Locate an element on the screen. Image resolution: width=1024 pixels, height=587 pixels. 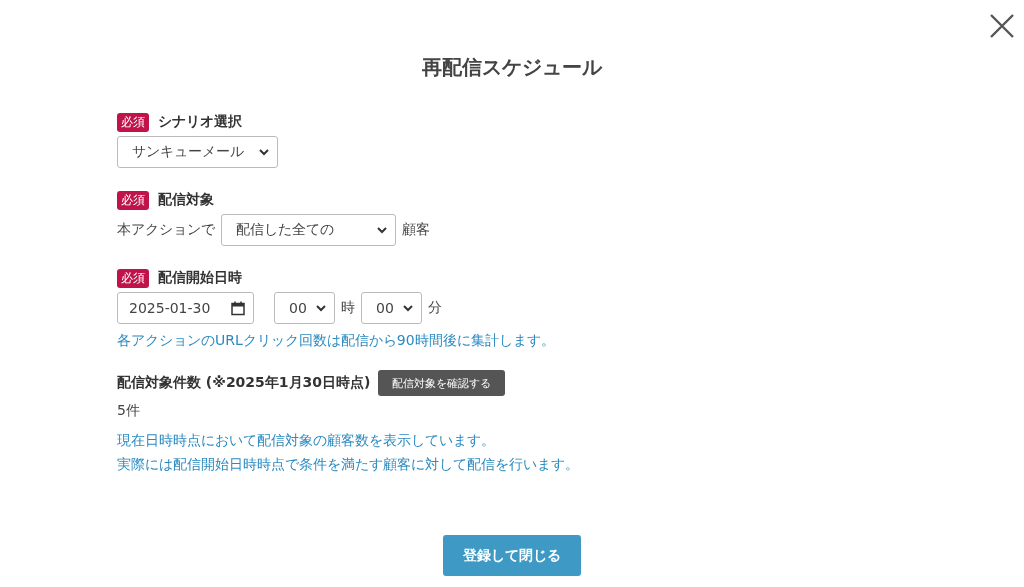
count-label: 配信対象件数 (※2025年1月30日時点) is located at coordinates (244, 383).